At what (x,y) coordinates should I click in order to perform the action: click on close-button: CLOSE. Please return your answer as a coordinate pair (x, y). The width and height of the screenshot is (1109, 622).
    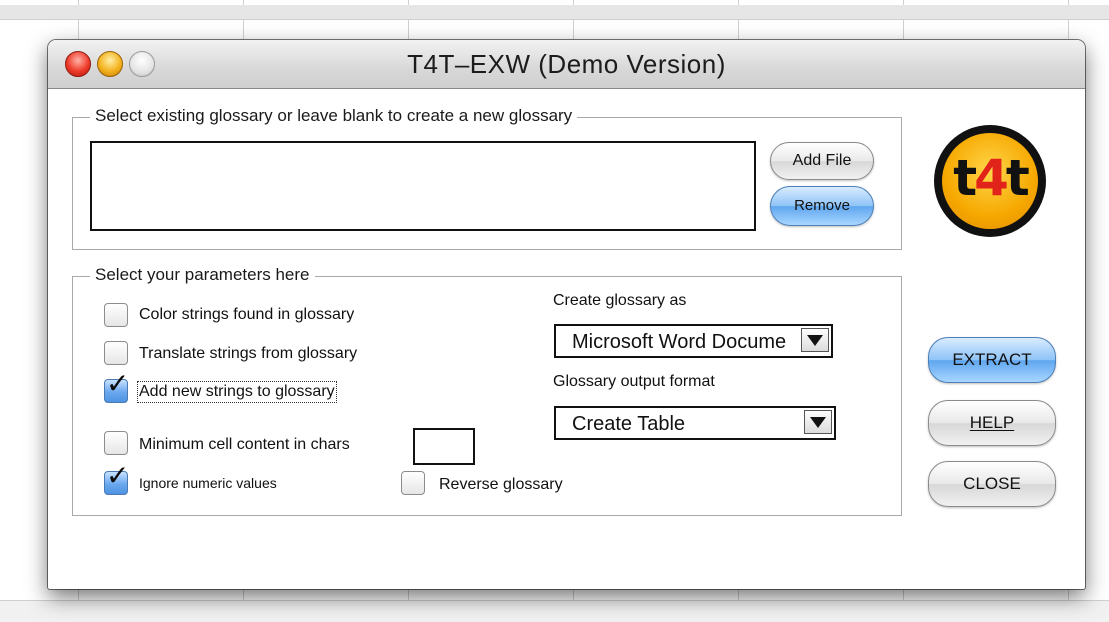
    Looking at the image, I should click on (992, 484).